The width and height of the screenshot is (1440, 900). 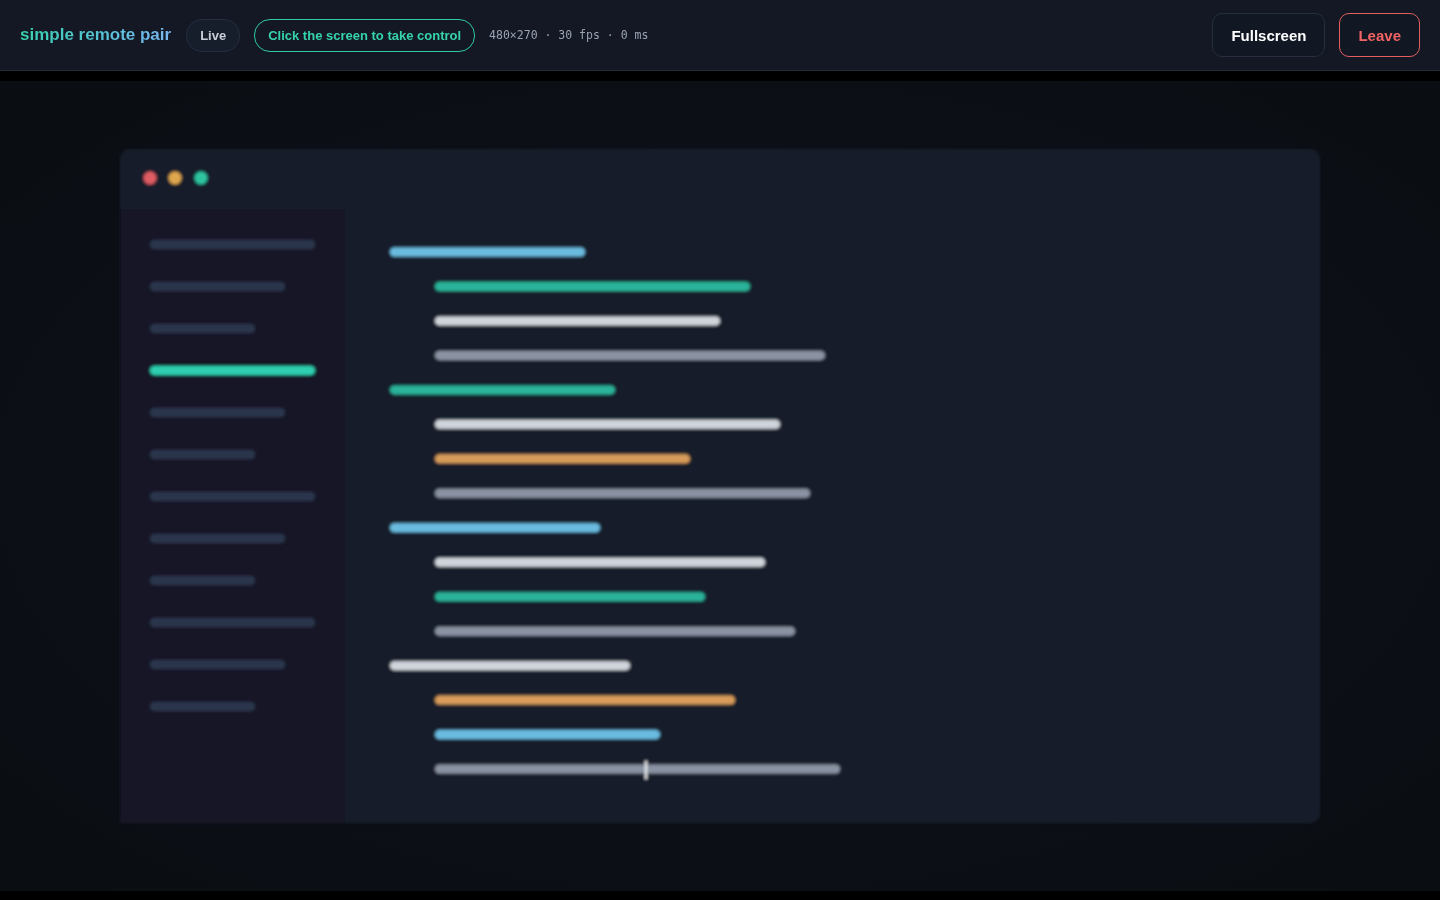 I want to click on control-hint-label: Click the screen to take control, so click(x=365, y=35).